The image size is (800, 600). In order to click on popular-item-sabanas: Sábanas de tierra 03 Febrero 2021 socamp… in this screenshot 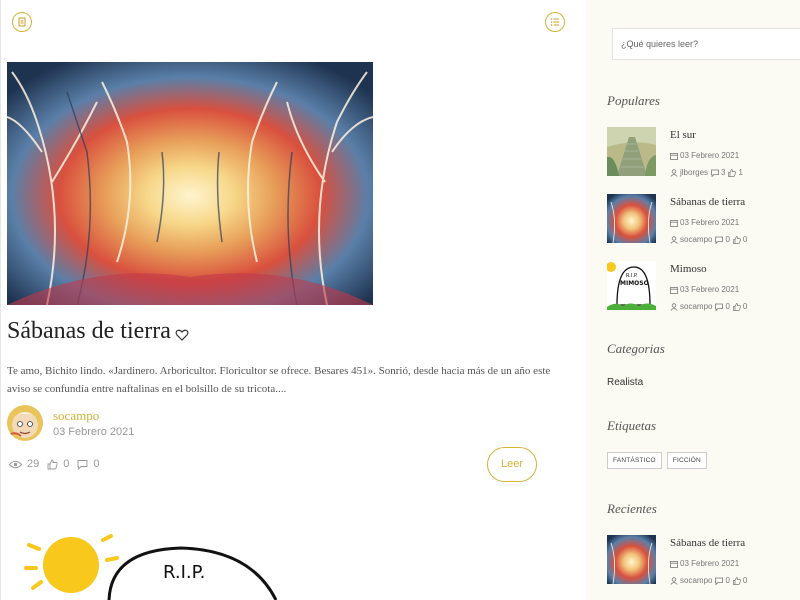, I will do `click(702, 219)`.